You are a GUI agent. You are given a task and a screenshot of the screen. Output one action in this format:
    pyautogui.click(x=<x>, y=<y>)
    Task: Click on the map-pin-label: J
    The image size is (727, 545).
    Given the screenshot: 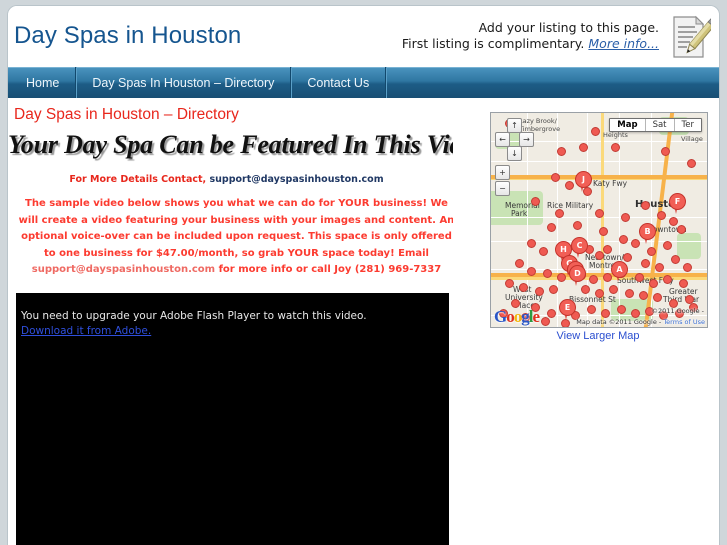 What is the action you would take?
    pyautogui.click(x=583, y=179)
    